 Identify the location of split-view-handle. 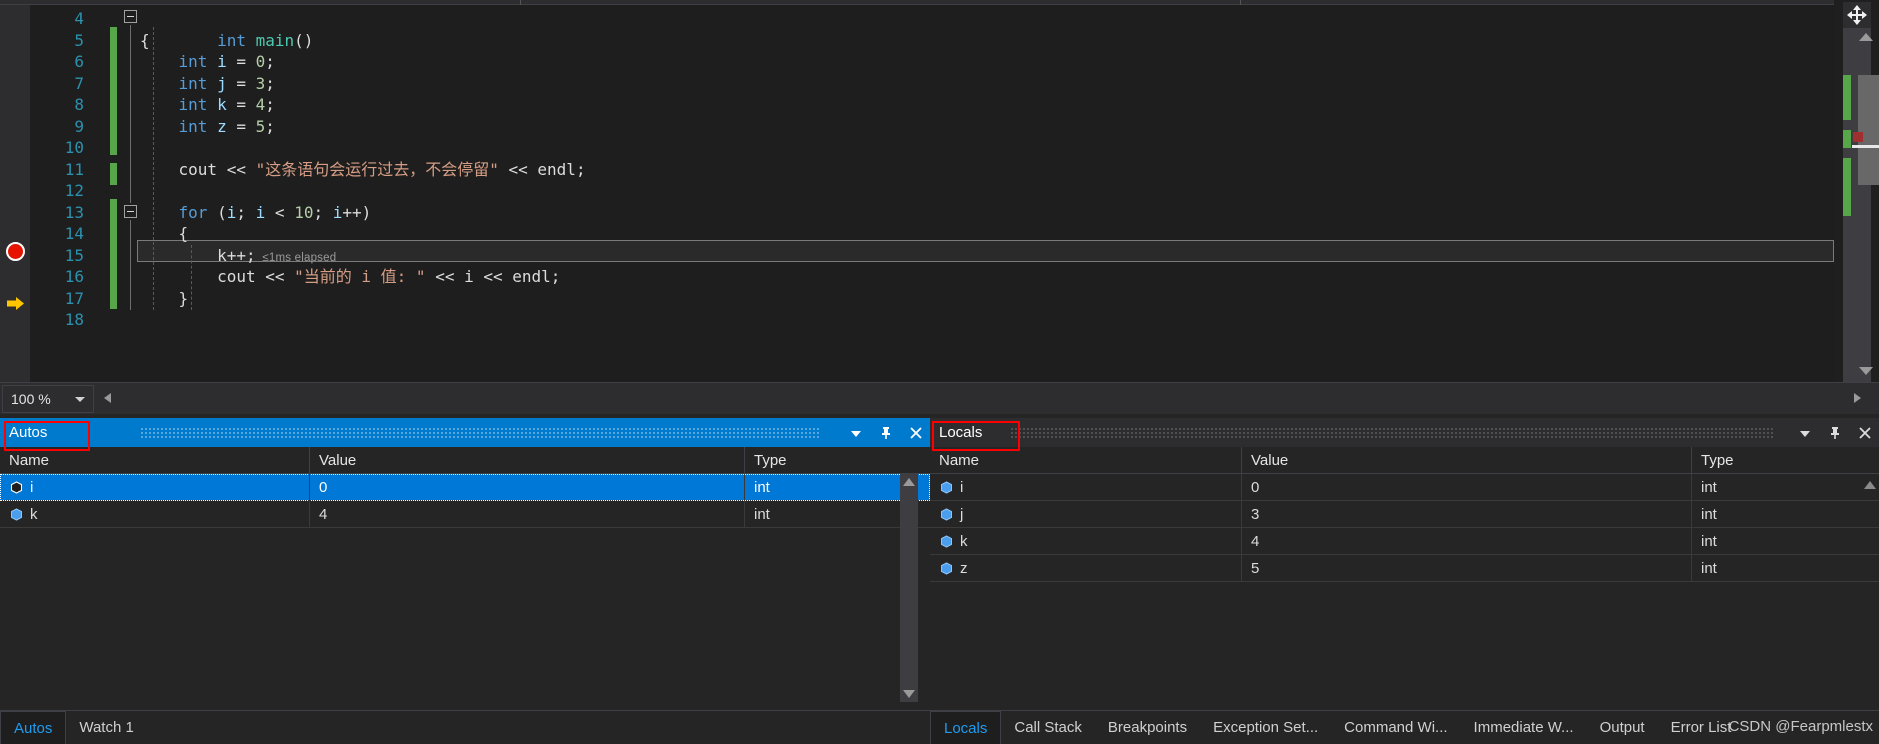
(1857, 15).